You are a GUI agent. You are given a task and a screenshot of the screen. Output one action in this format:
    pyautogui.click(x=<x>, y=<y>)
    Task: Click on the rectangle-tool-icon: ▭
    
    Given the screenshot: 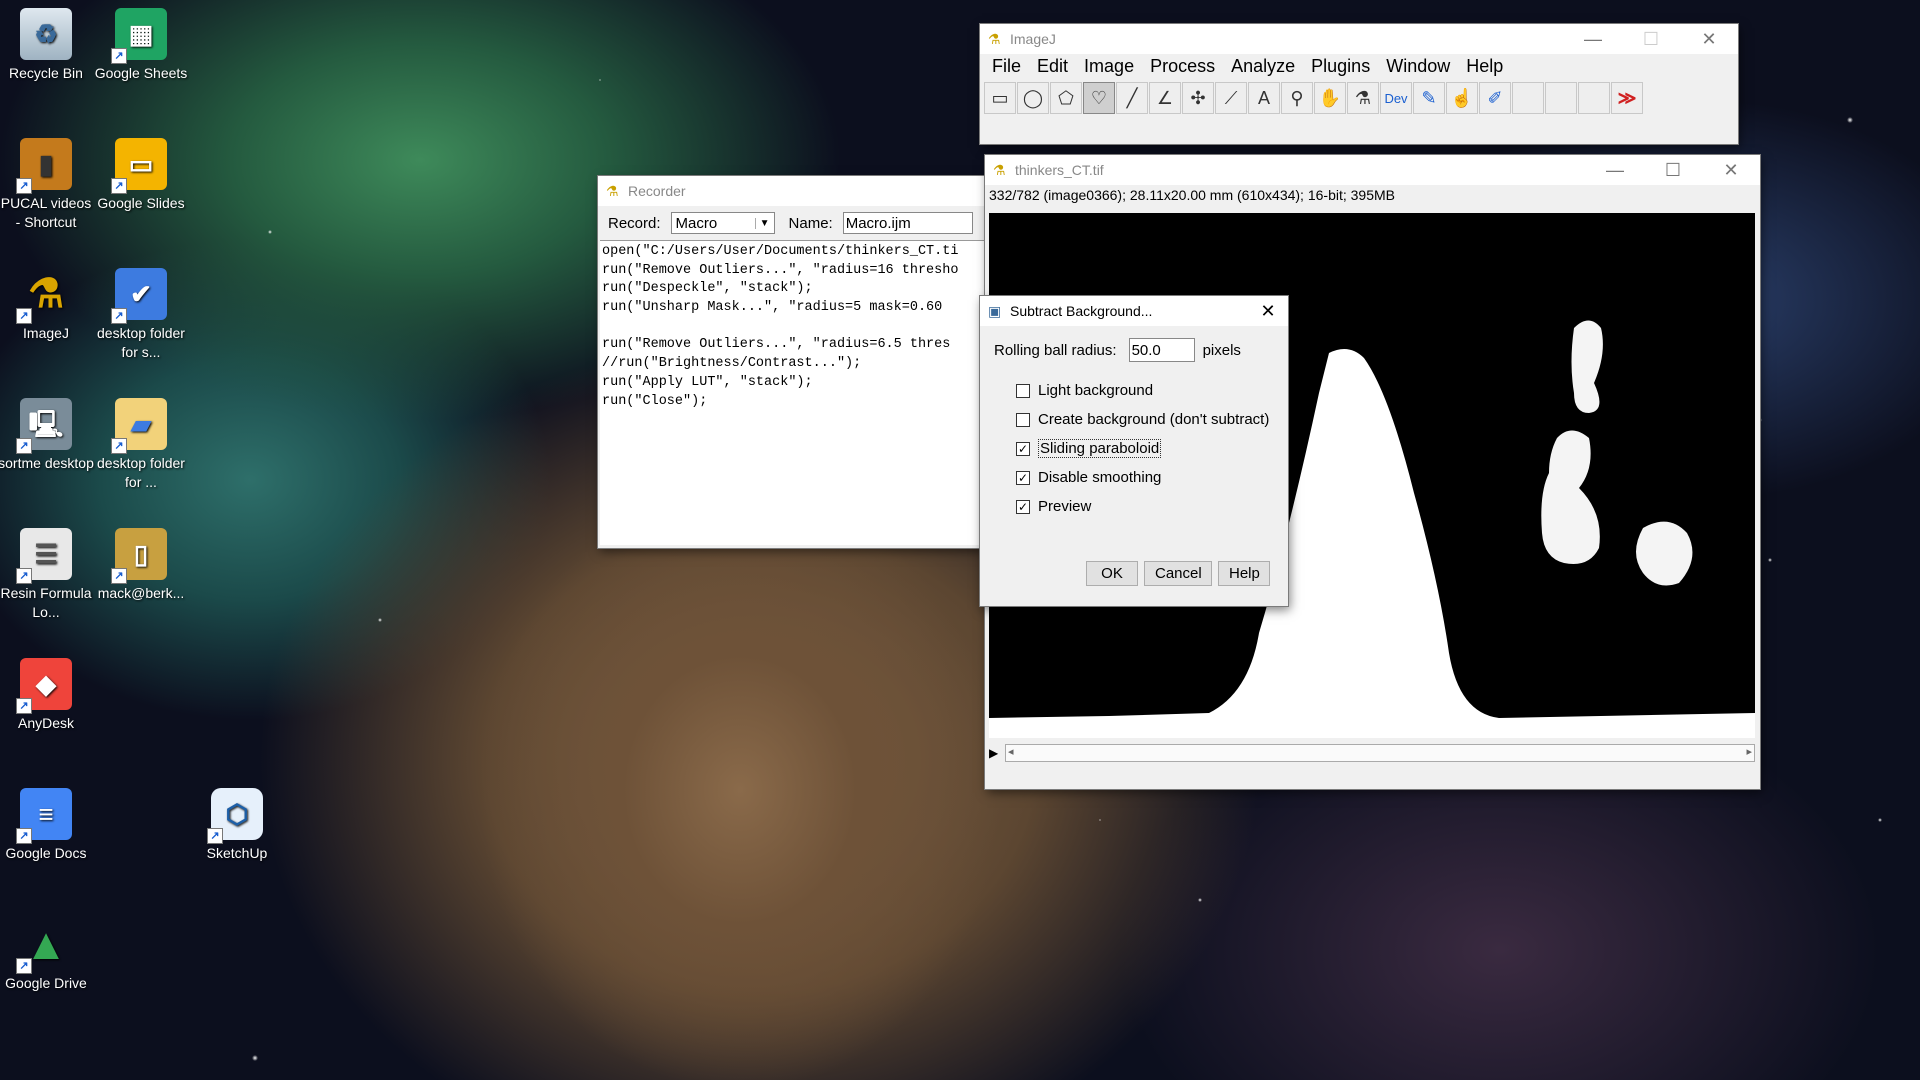 What is the action you would take?
    pyautogui.click(x=1000, y=98)
    